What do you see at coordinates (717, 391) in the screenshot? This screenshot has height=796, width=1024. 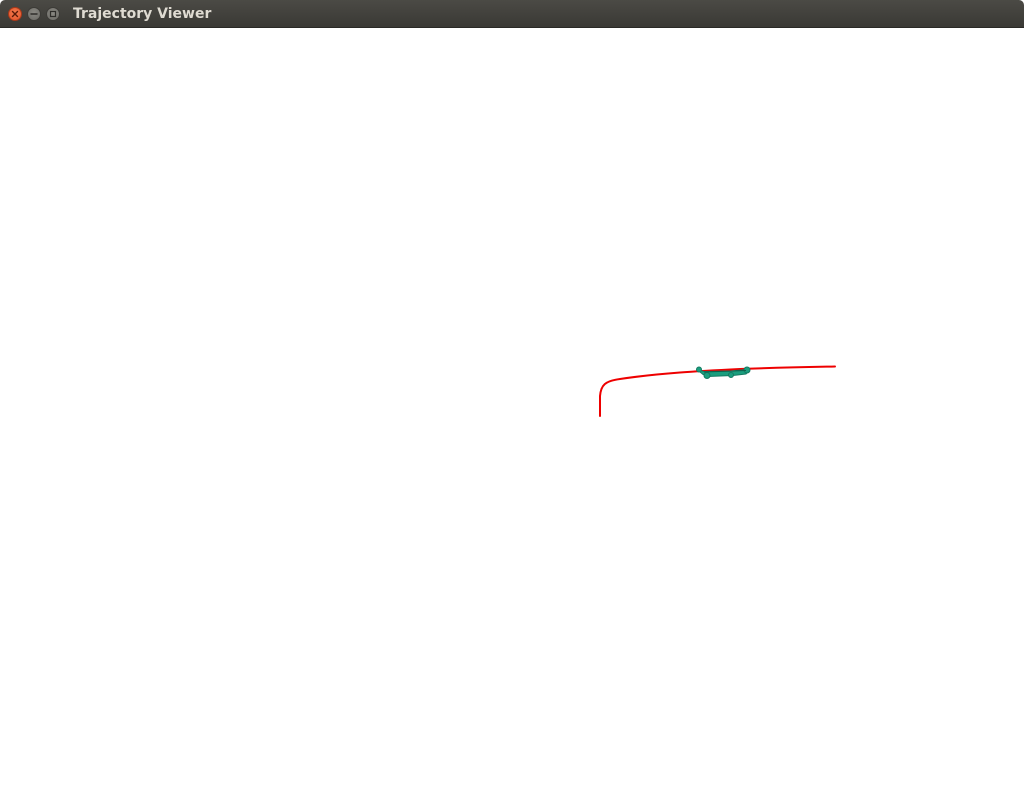 I see `viewer-scene` at bounding box center [717, 391].